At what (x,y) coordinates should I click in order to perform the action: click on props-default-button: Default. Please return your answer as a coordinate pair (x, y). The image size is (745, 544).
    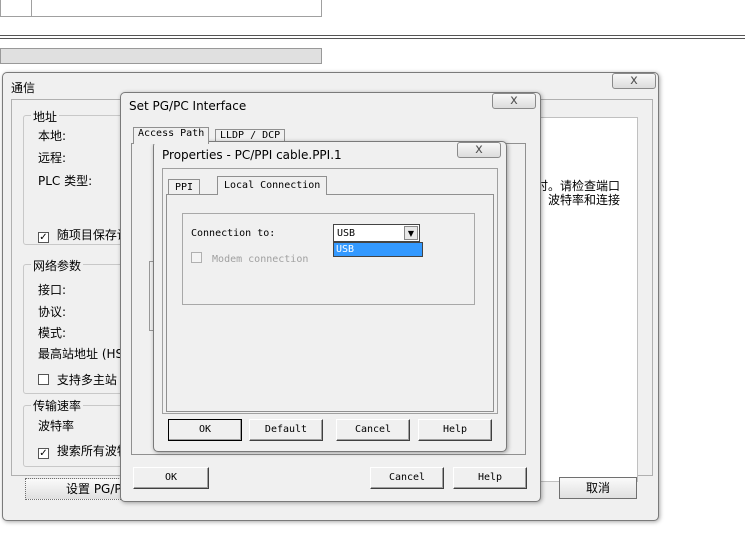
    Looking at the image, I should click on (286, 430).